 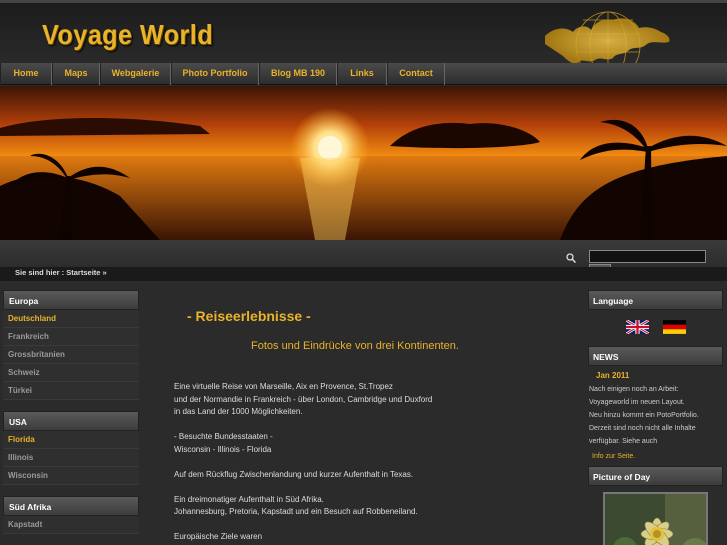 I want to click on sidebar-item-tuerkei: Türkei, so click(x=71, y=391).